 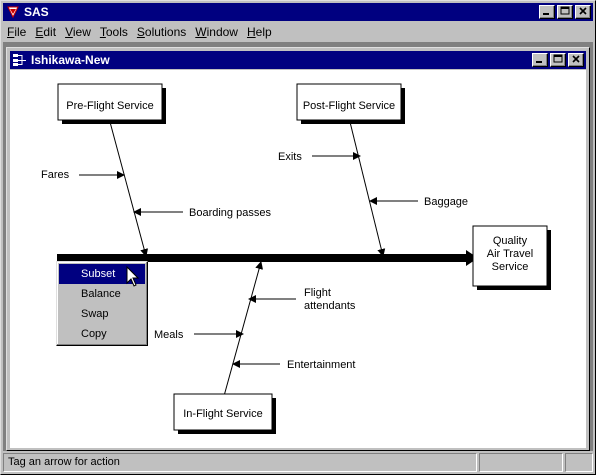 What do you see at coordinates (321, 365) in the screenshot?
I see `entertainment-label: Entertainment` at bounding box center [321, 365].